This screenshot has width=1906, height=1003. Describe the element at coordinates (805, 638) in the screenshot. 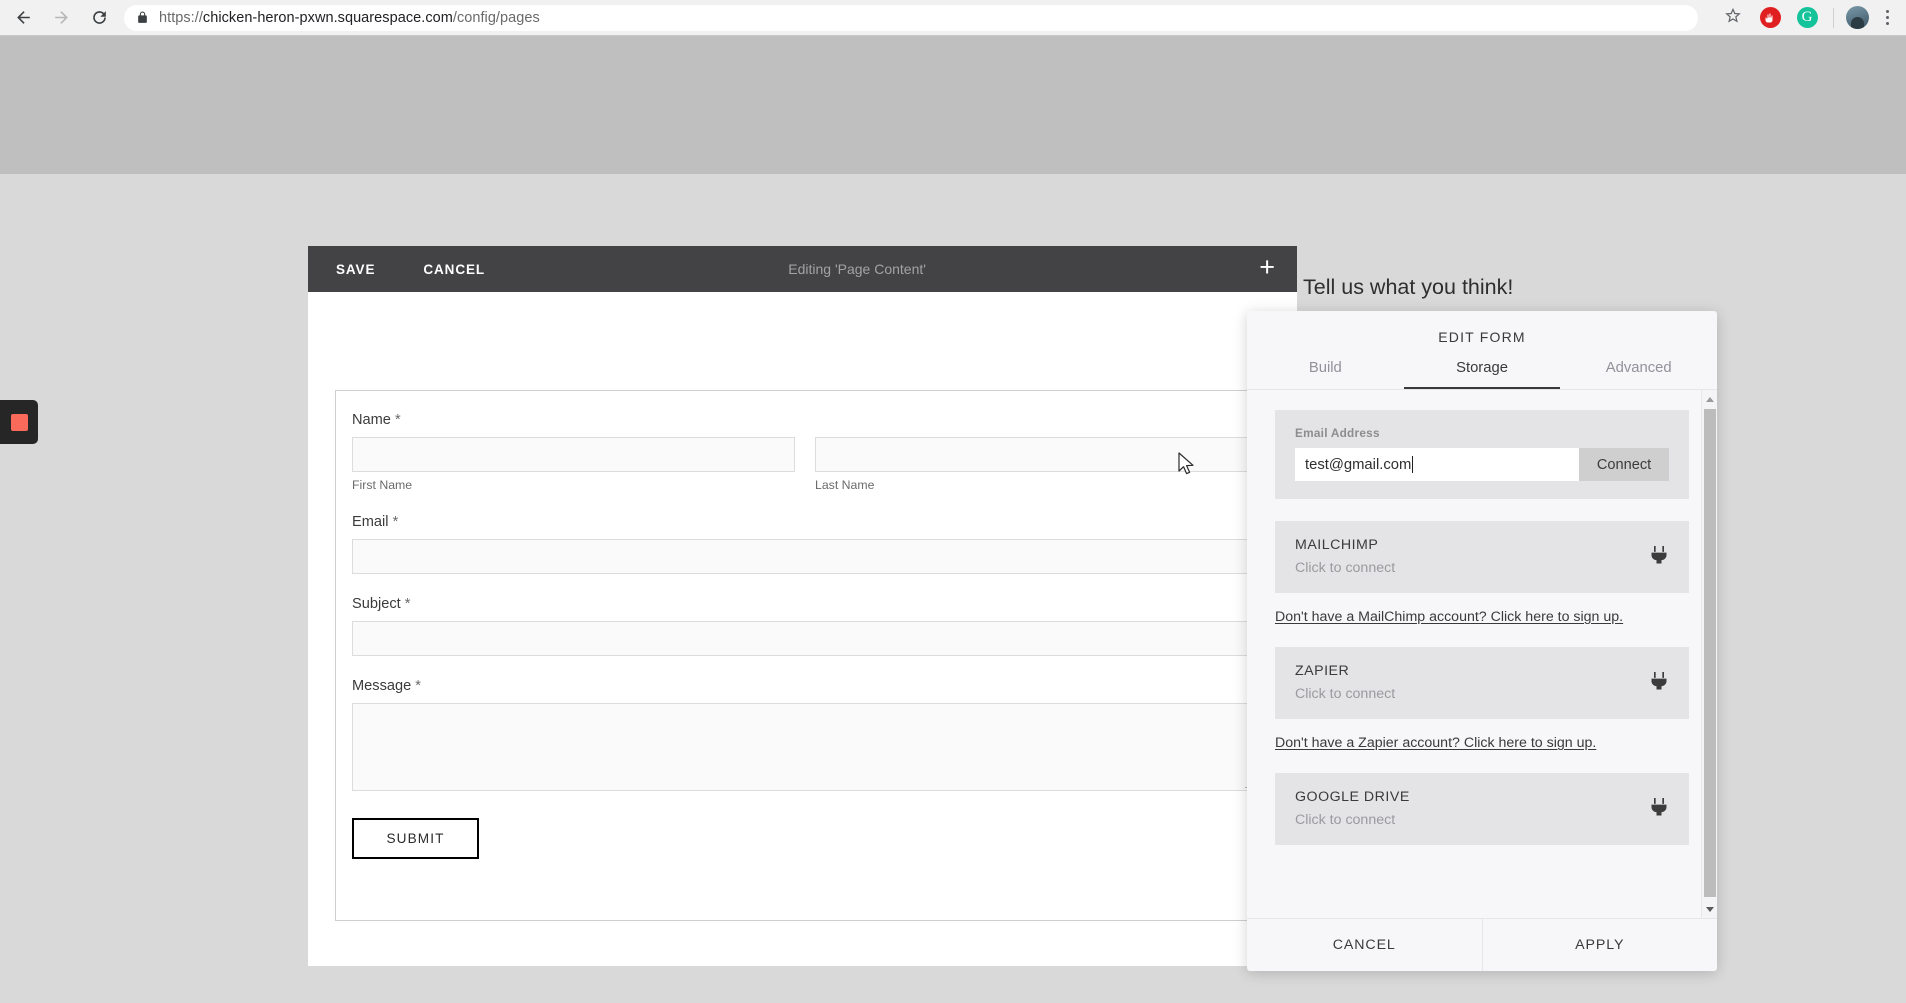

I see `subject-input` at that location.